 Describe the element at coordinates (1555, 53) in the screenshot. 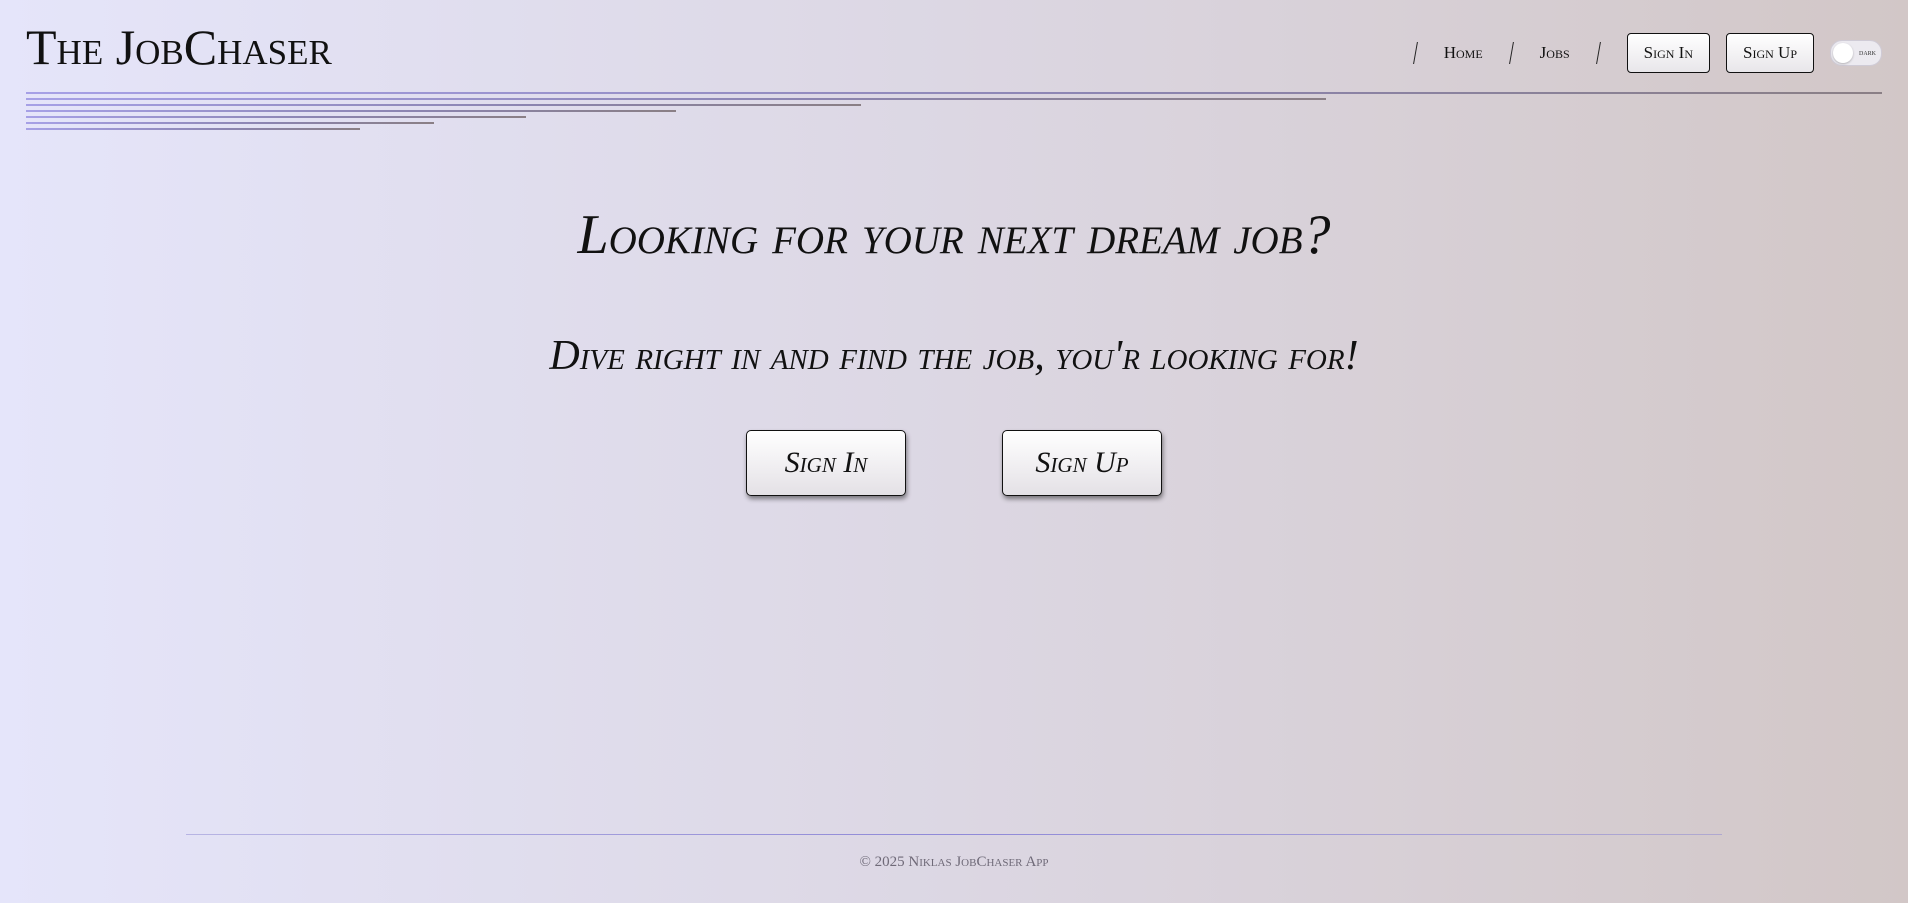

I see `nav-jobs-link: Jobs` at that location.